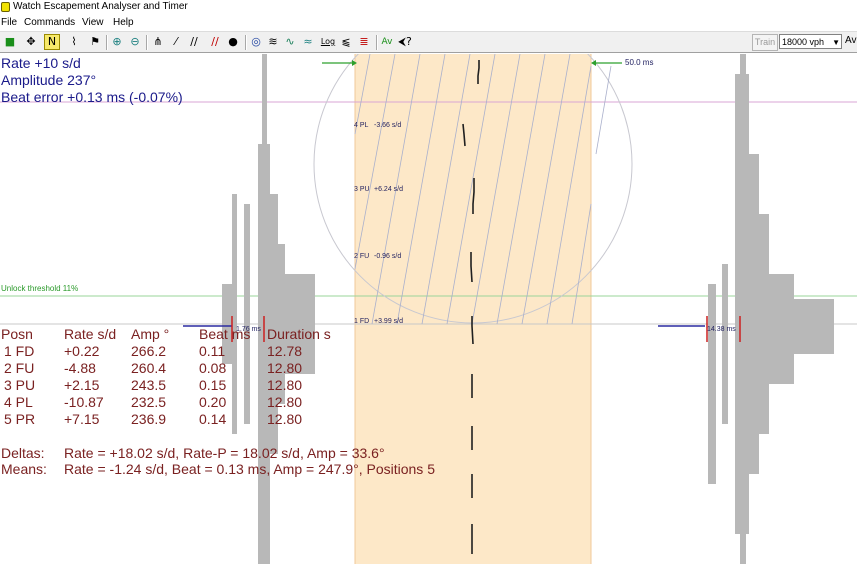 Image resolution: width=857 pixels, height=564 pixels. I want to click on app-icon, so click(5, 7).